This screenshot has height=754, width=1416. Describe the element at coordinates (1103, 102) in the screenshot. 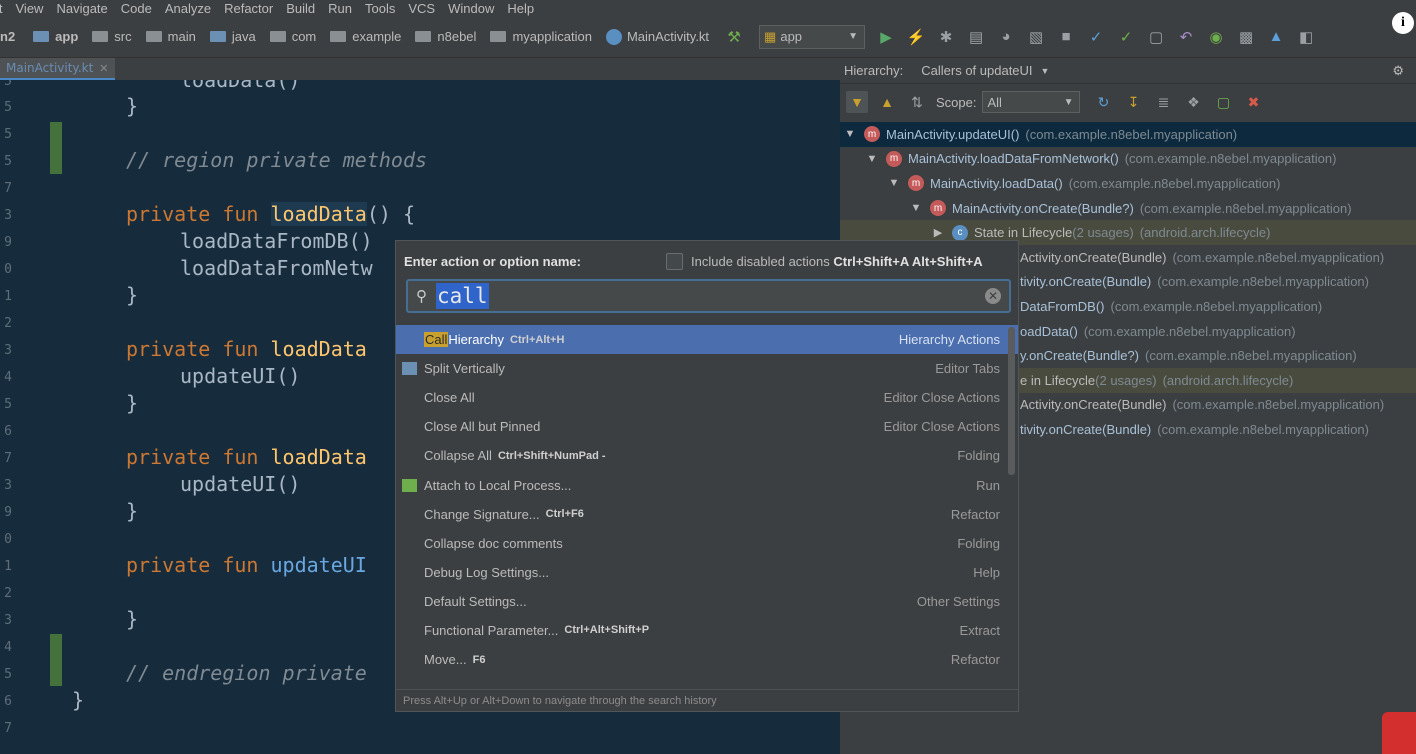

I see `refresh-icon: ↻` at that location.